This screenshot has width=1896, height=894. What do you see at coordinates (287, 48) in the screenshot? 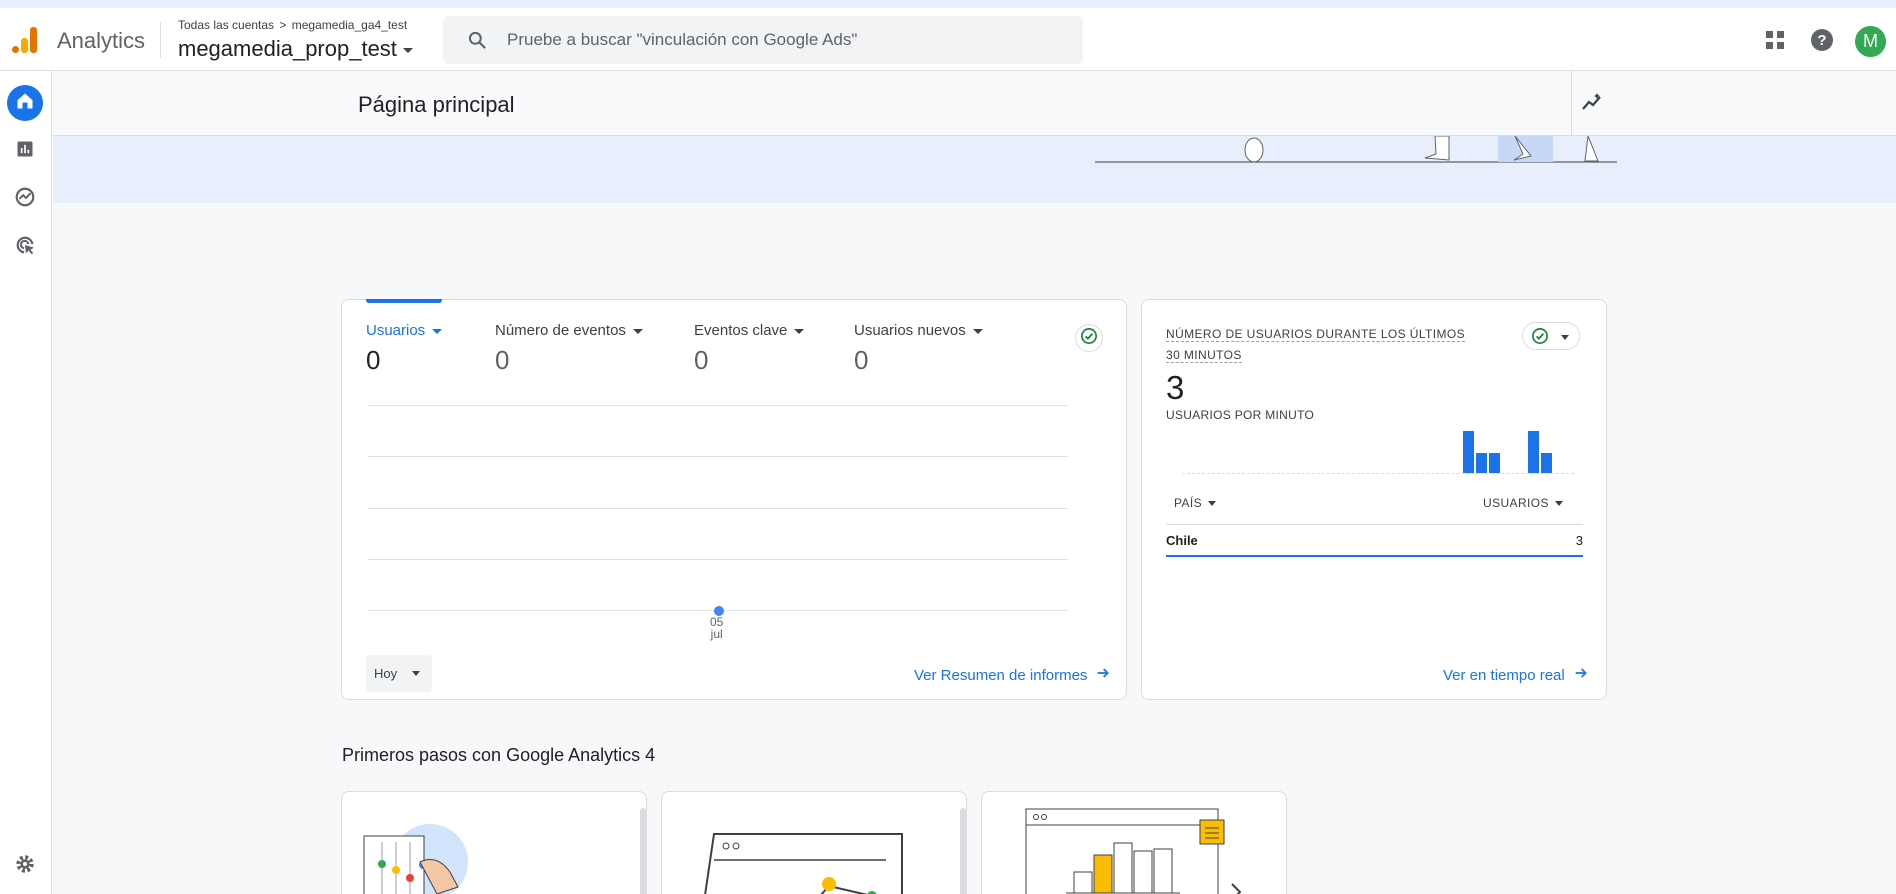
I see `property-name: megamedia_prop_test` at bounding box center [287, 48].